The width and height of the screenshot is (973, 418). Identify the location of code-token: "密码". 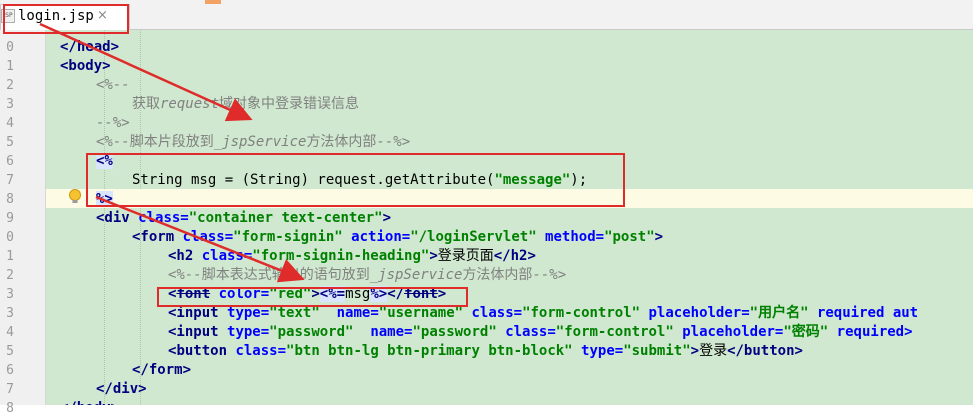
(810, 332).